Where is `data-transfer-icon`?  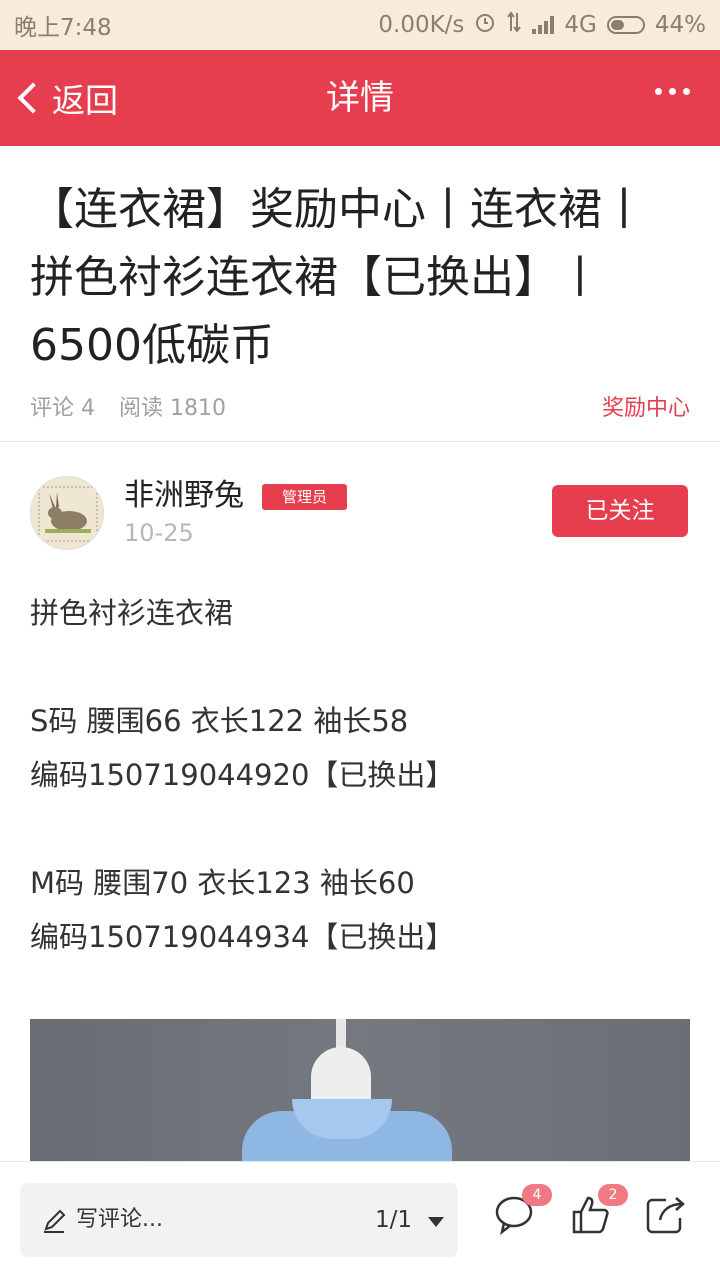
data-transfer-icon is located at coordinates (514, 25).